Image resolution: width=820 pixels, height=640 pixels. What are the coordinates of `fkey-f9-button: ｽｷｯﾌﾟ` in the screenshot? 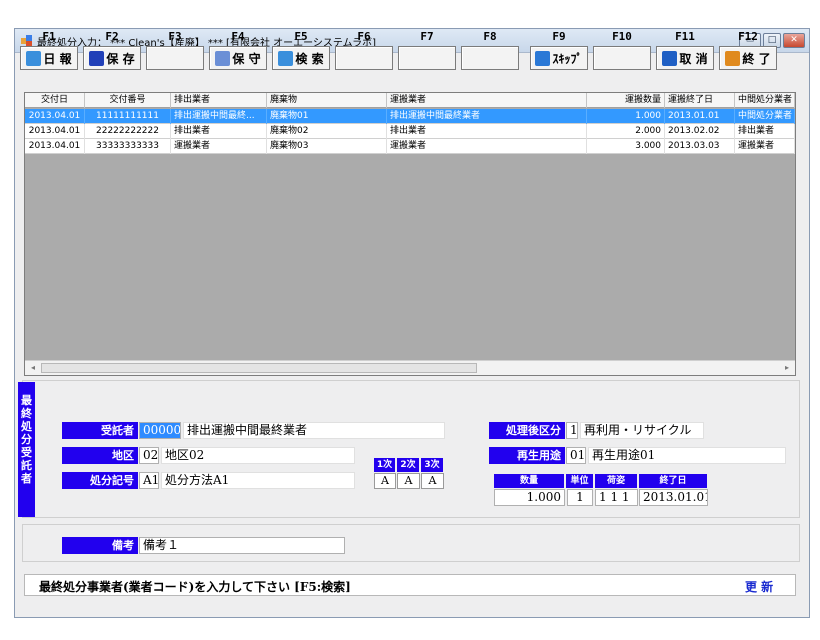 It's located at (559, 58).